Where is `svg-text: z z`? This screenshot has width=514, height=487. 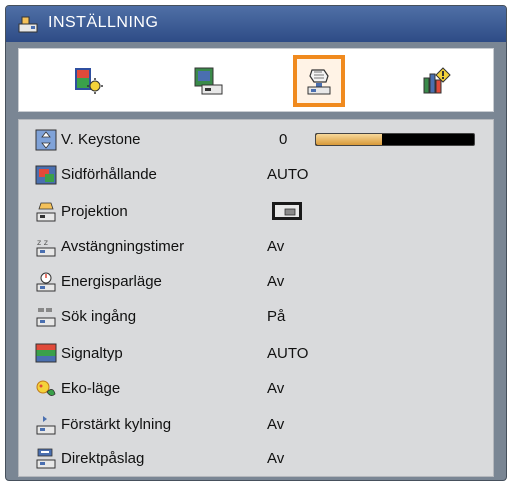
svg-text: z z is located at coordinates (42, 242).